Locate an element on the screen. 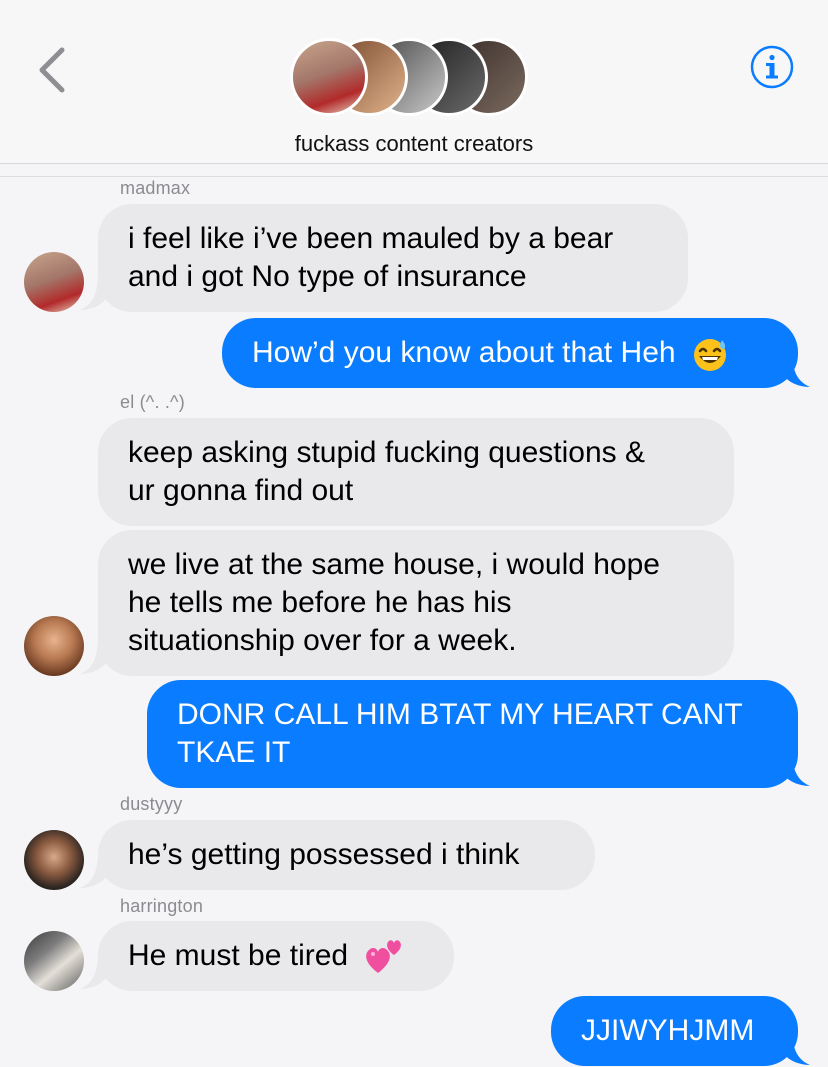 The width and height of the screenshot is (828, 1067). message-text-line: situationship over for a week. is located at coordinates (322, 640).